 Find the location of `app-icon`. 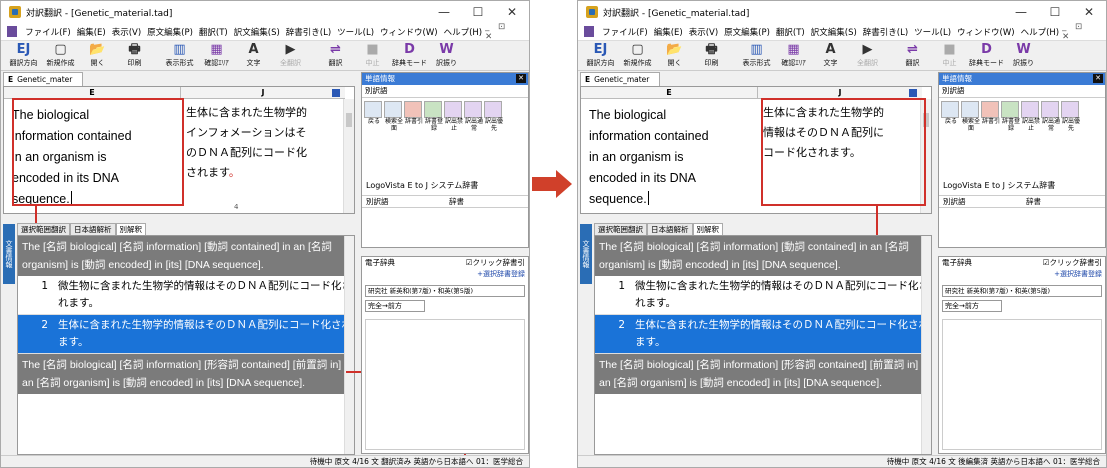

app-icon is located at coordinates (592, 12).